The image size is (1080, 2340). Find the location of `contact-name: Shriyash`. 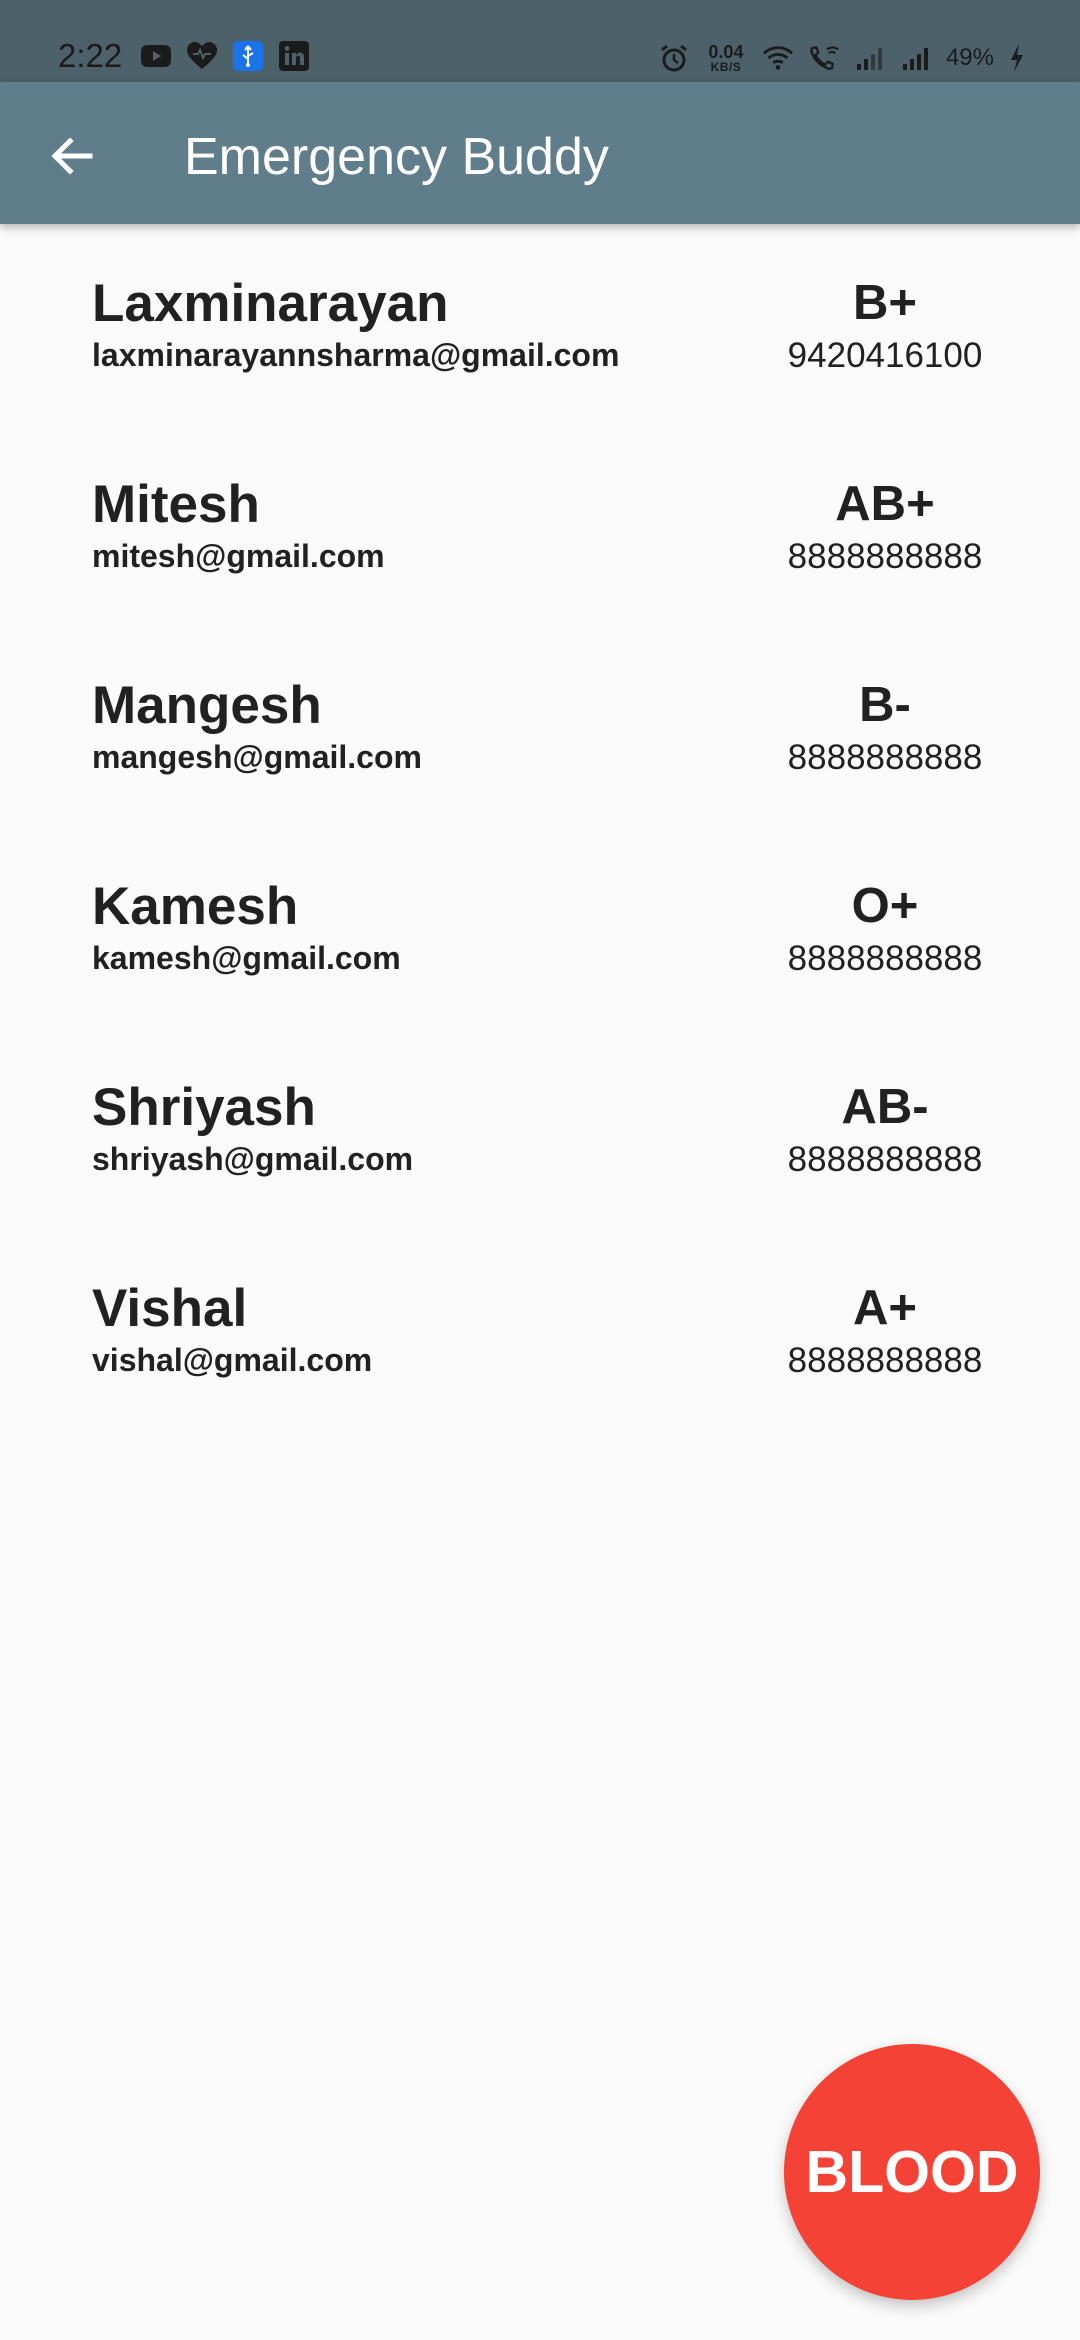

contact-name: Shriyash is located at coordinates (204, 1107).